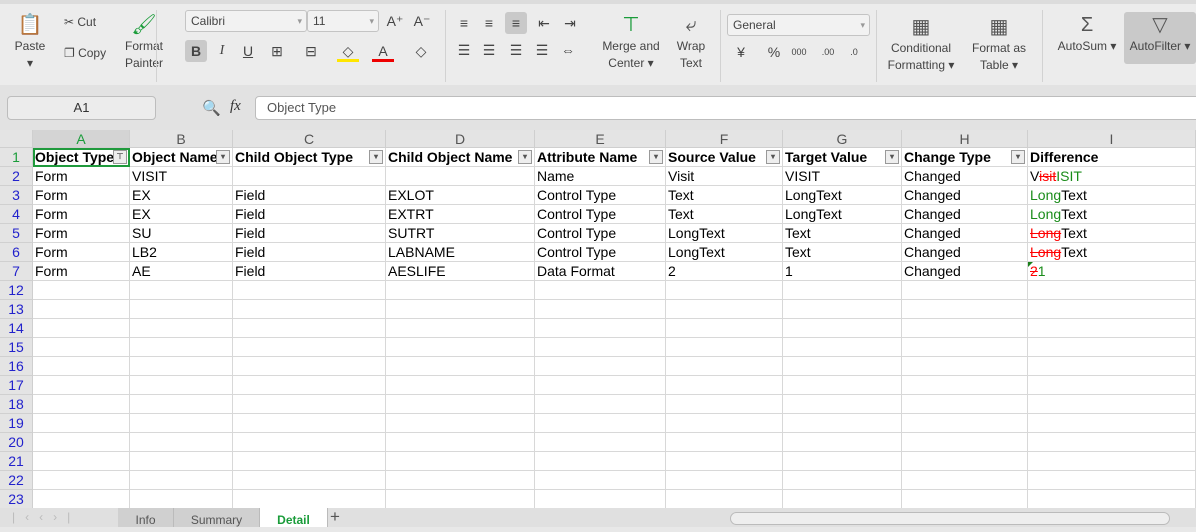 The image size is (1196, 532). What do you see at coordinates (464, 23) in the screenshot?
I see `align-top-icon: ≡` at bounding box center [464, 23].